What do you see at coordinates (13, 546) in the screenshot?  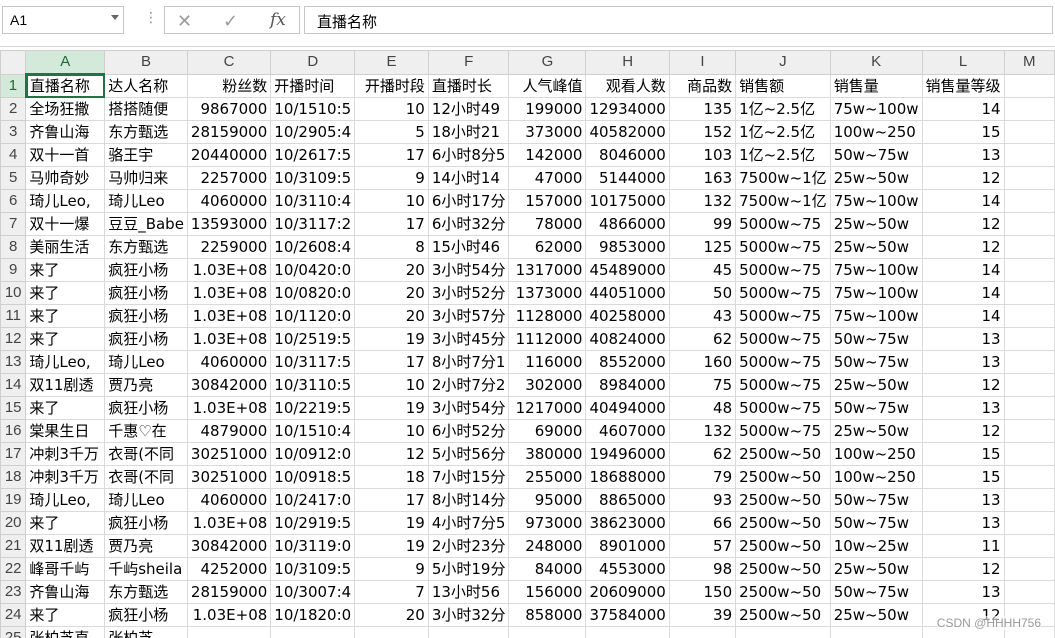 I see `row-header: 21` at bounding box center [13, 546].